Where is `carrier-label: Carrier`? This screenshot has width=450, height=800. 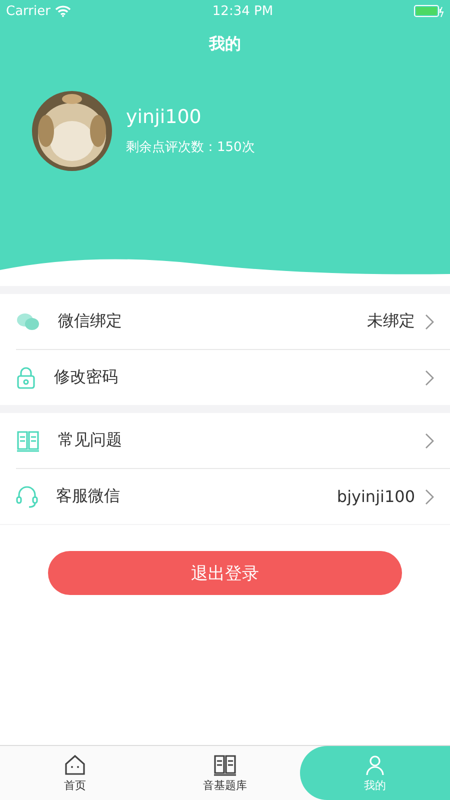 carrier-label: Carrier is located at coordinates (28, 11).